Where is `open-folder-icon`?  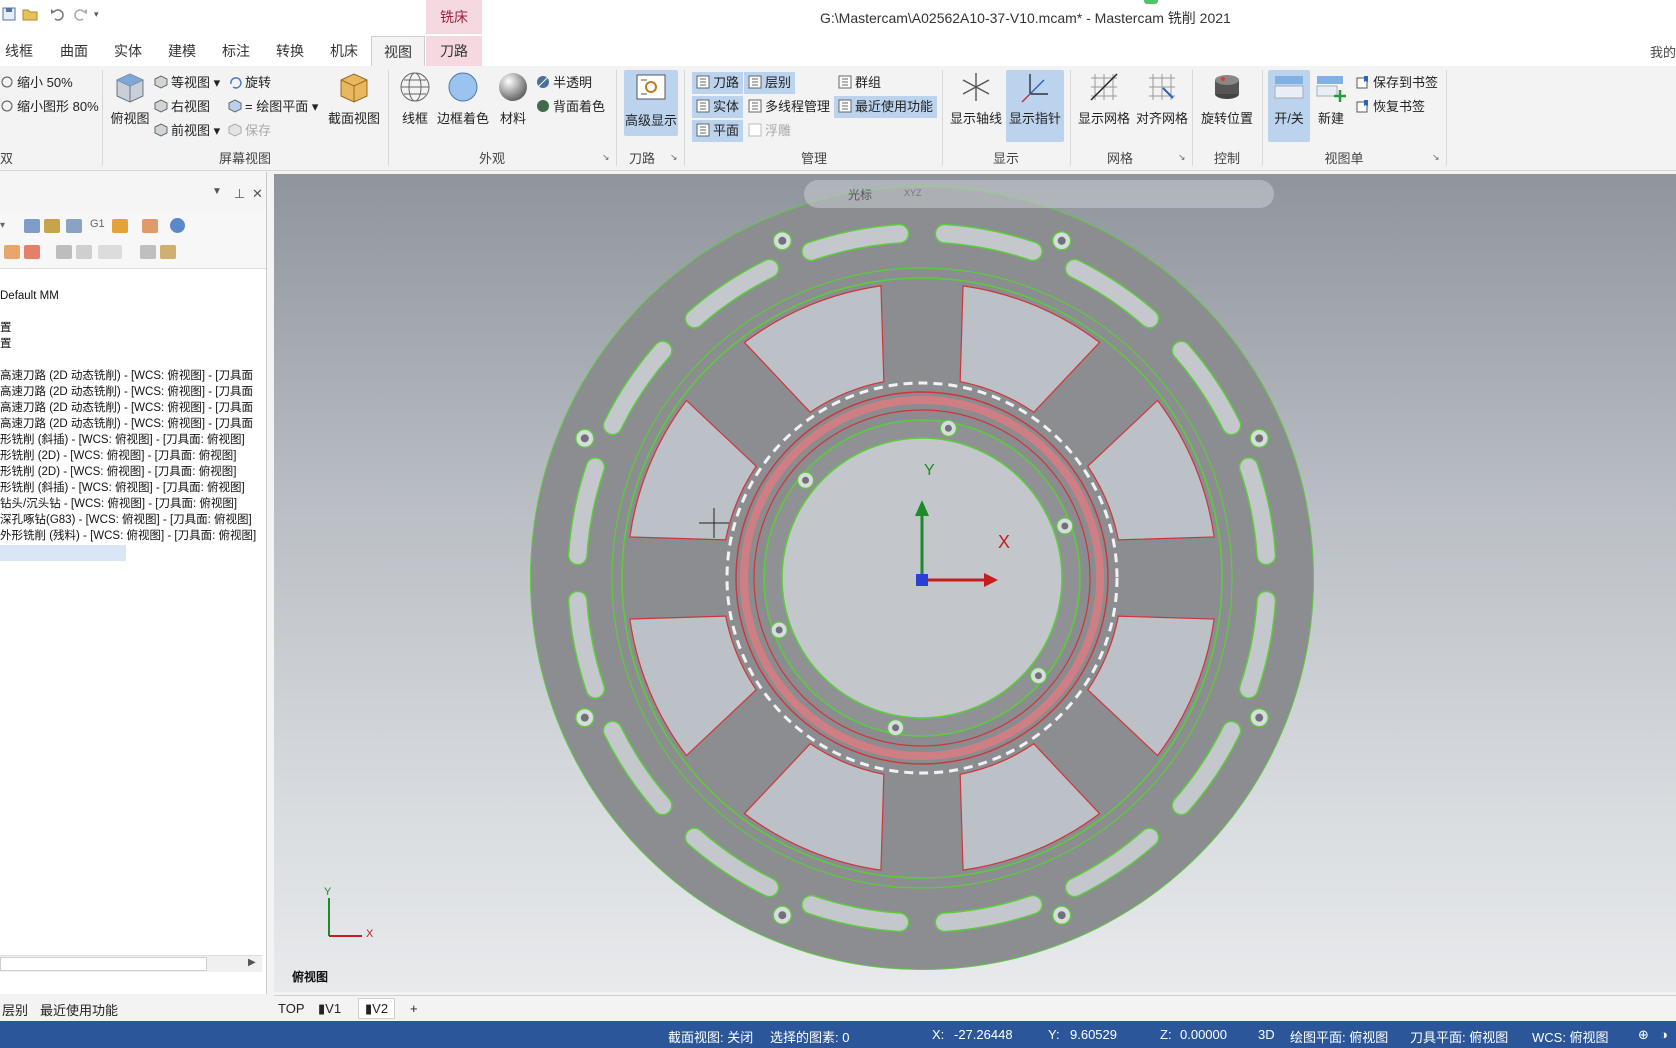
open-folder-icon is located at coordinates (30, 14).